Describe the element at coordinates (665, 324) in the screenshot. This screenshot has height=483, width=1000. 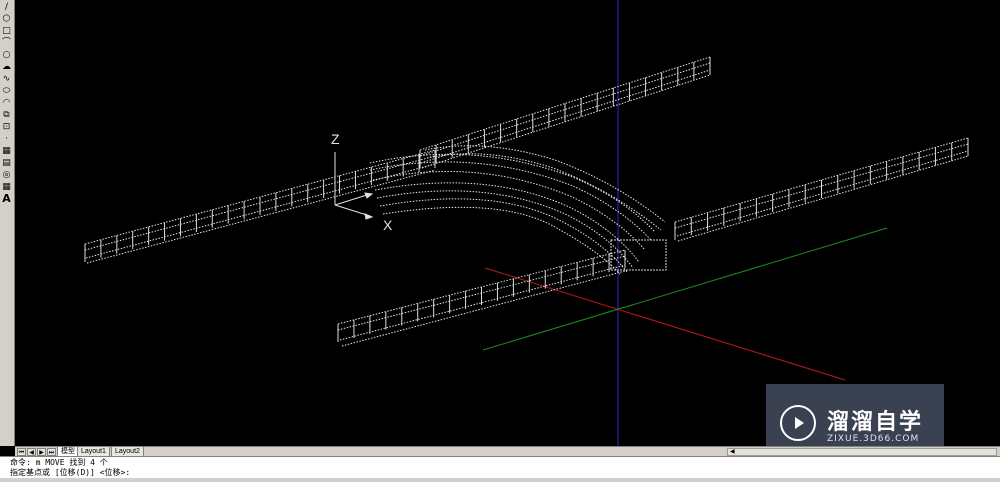
I see `x-axis-line` at that location.